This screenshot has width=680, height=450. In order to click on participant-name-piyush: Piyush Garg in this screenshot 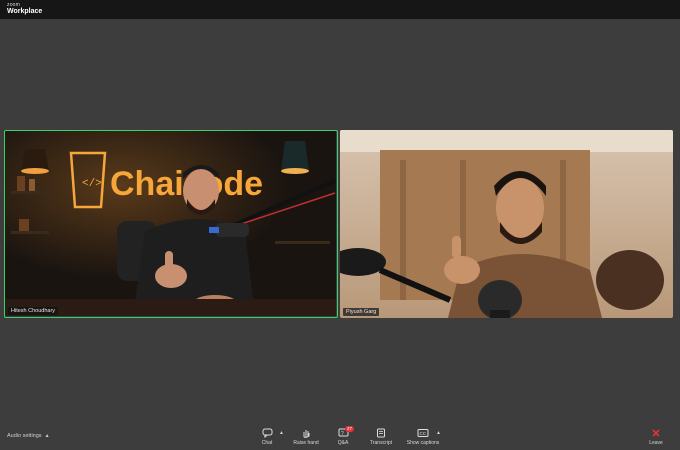, I will do `click(361, 312)`.